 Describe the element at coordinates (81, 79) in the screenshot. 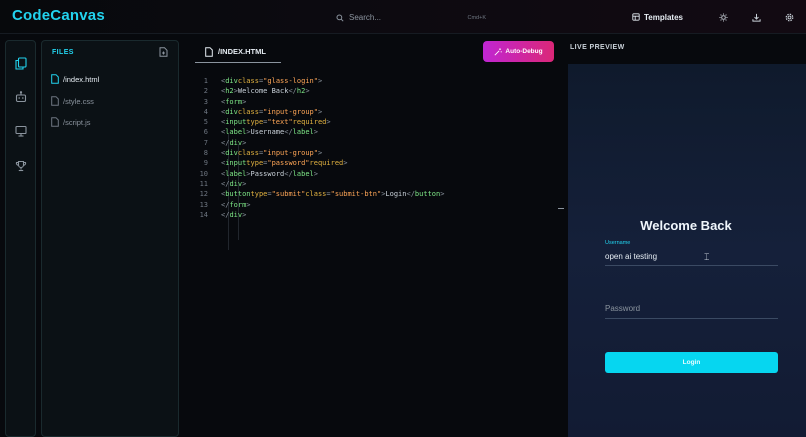

I see `file-item-label: /index.html` at that location.